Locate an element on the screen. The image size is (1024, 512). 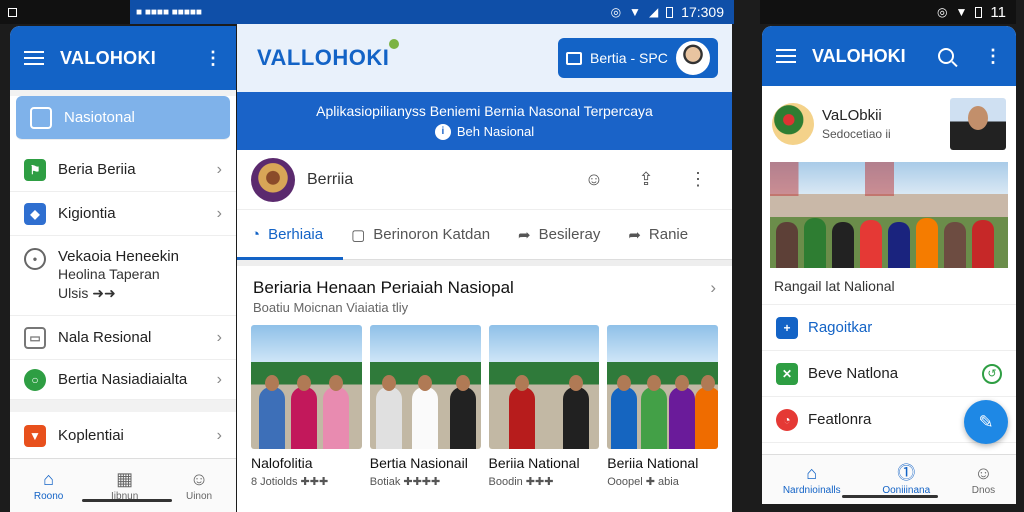
card-subtitle: Boatiu Moicnan Viaiatia tliy is located at coordinates (331, 307).